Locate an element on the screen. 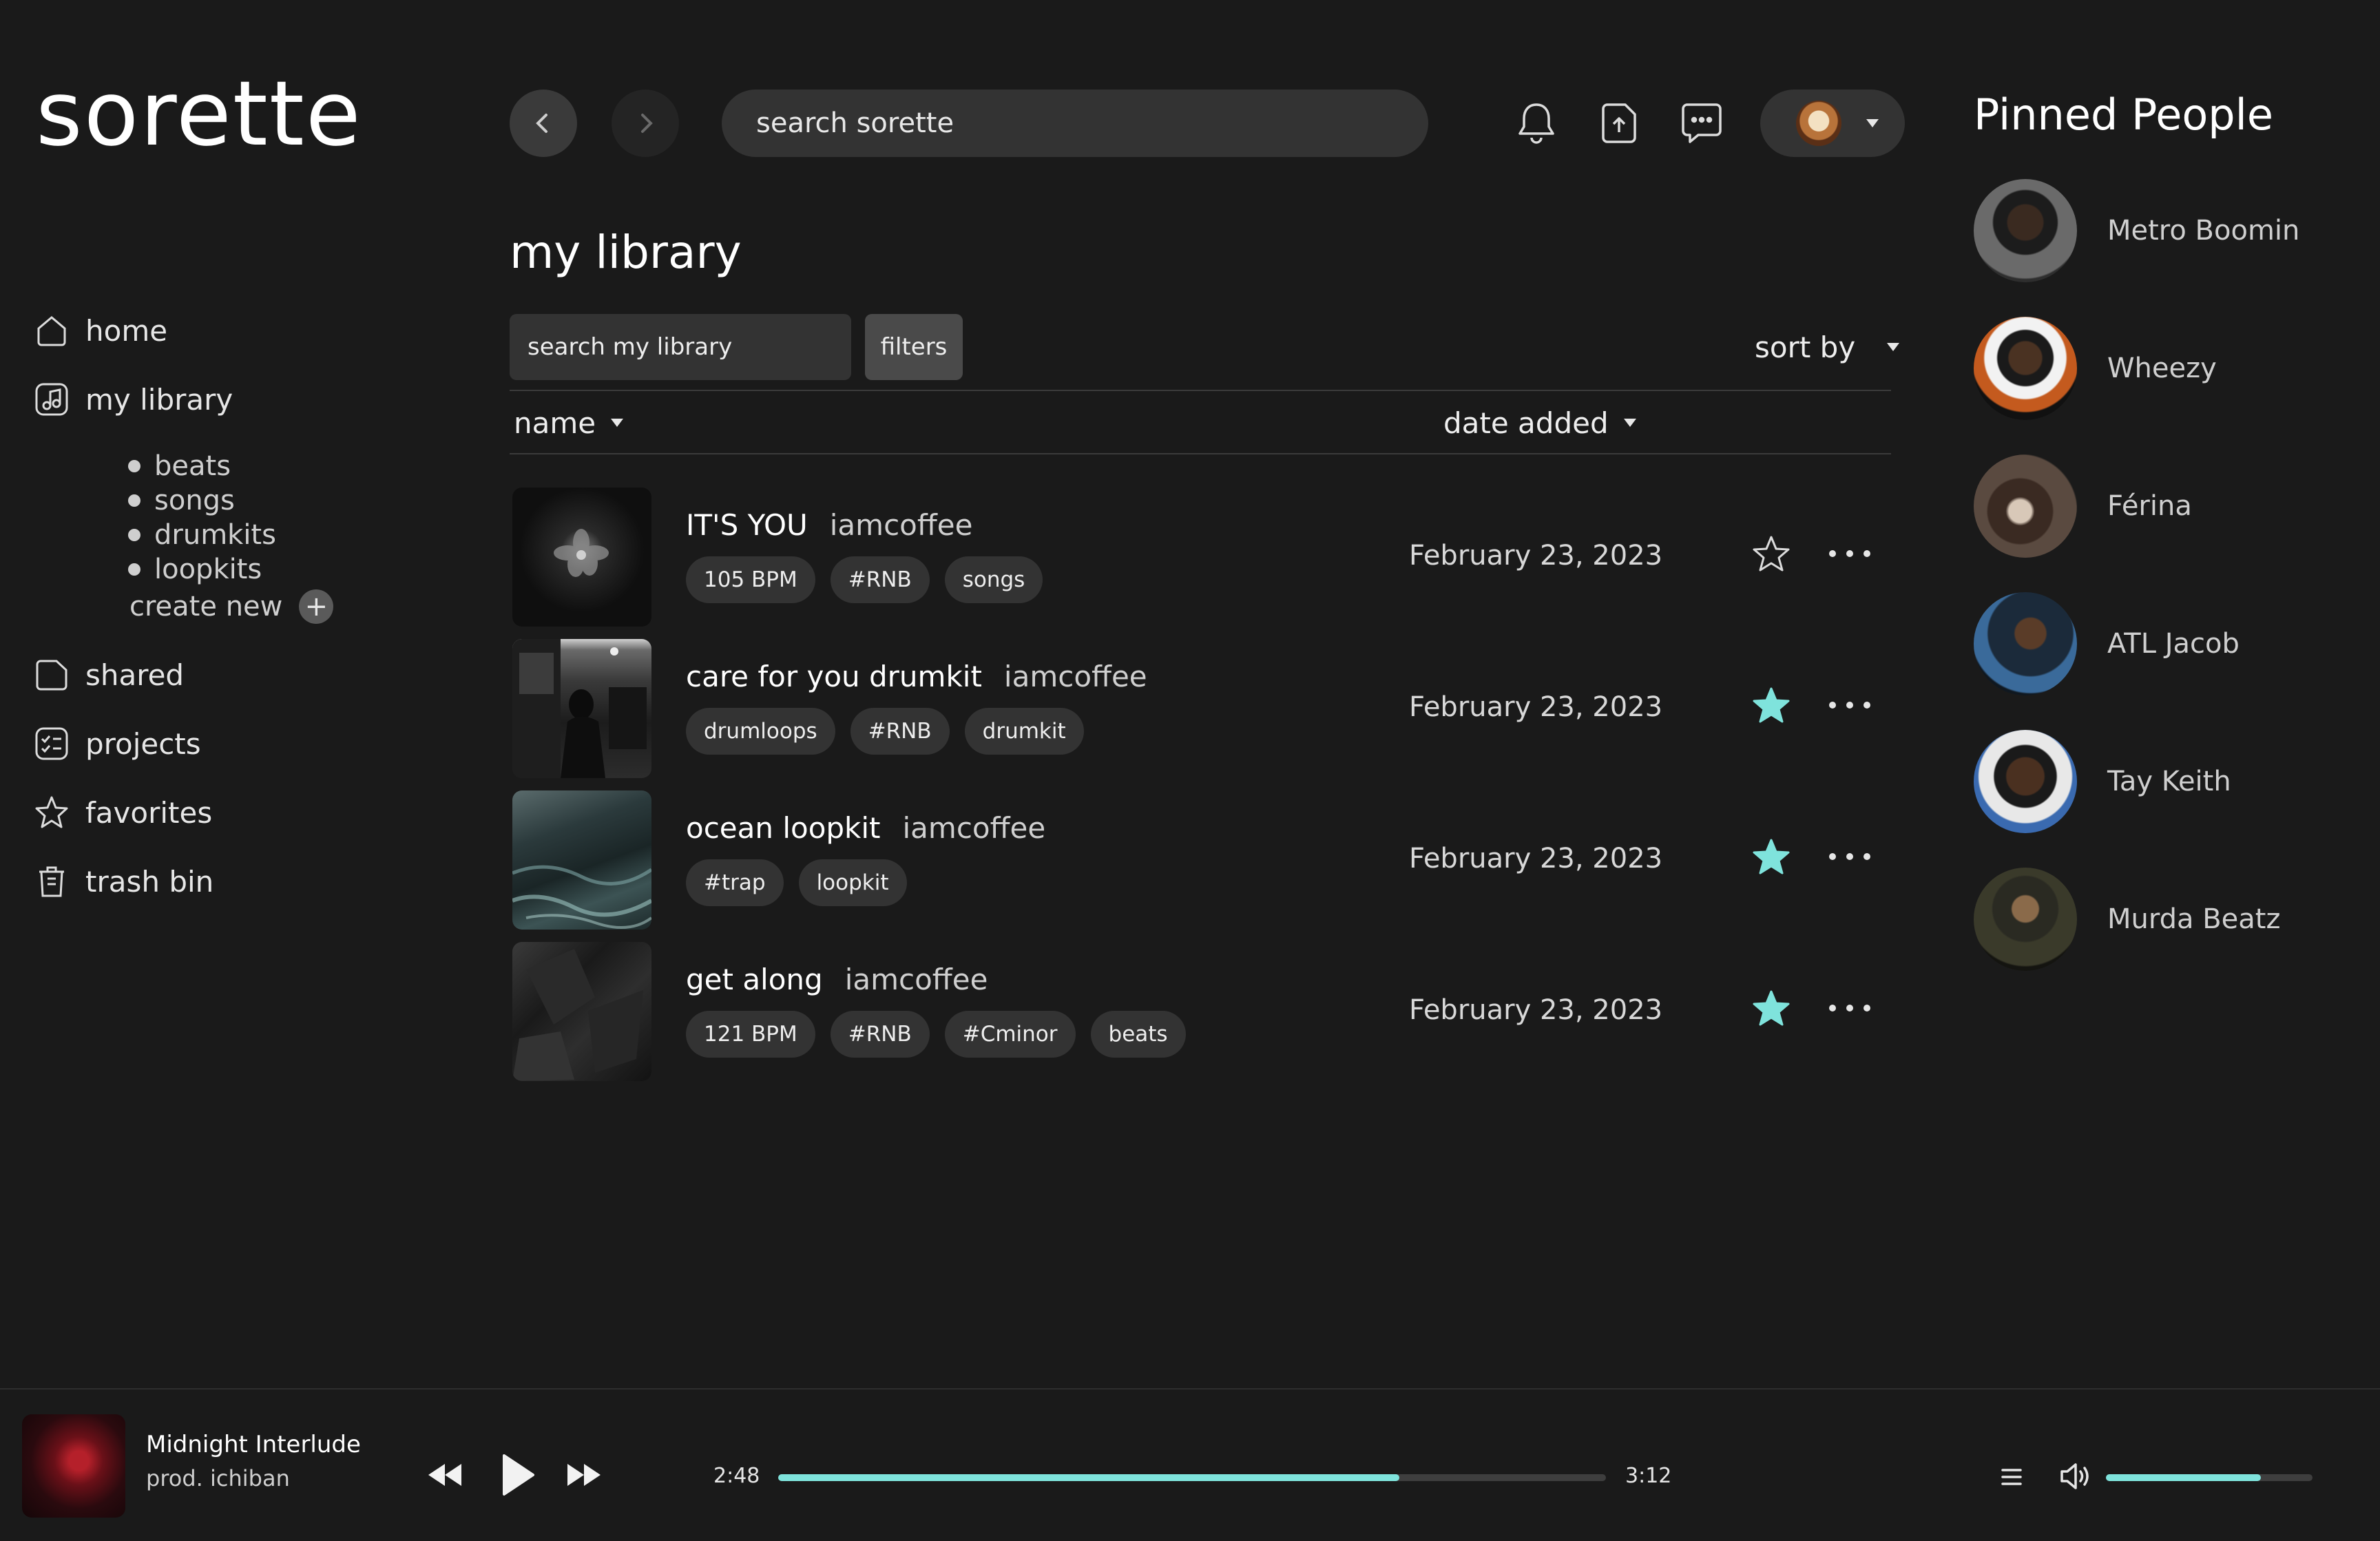  star-icon is located at coordinates (52, 812).